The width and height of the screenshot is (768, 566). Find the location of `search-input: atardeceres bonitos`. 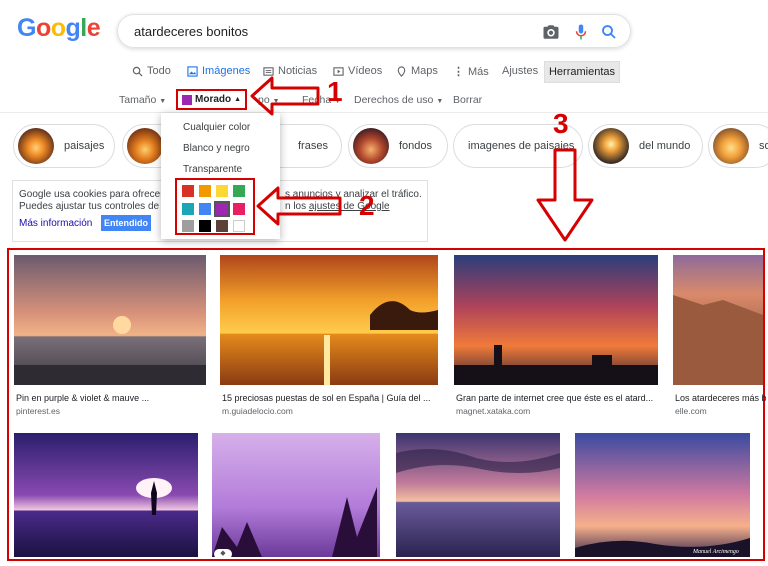

search-input: atardeceres bonitos is located at coordinates (191, 31).